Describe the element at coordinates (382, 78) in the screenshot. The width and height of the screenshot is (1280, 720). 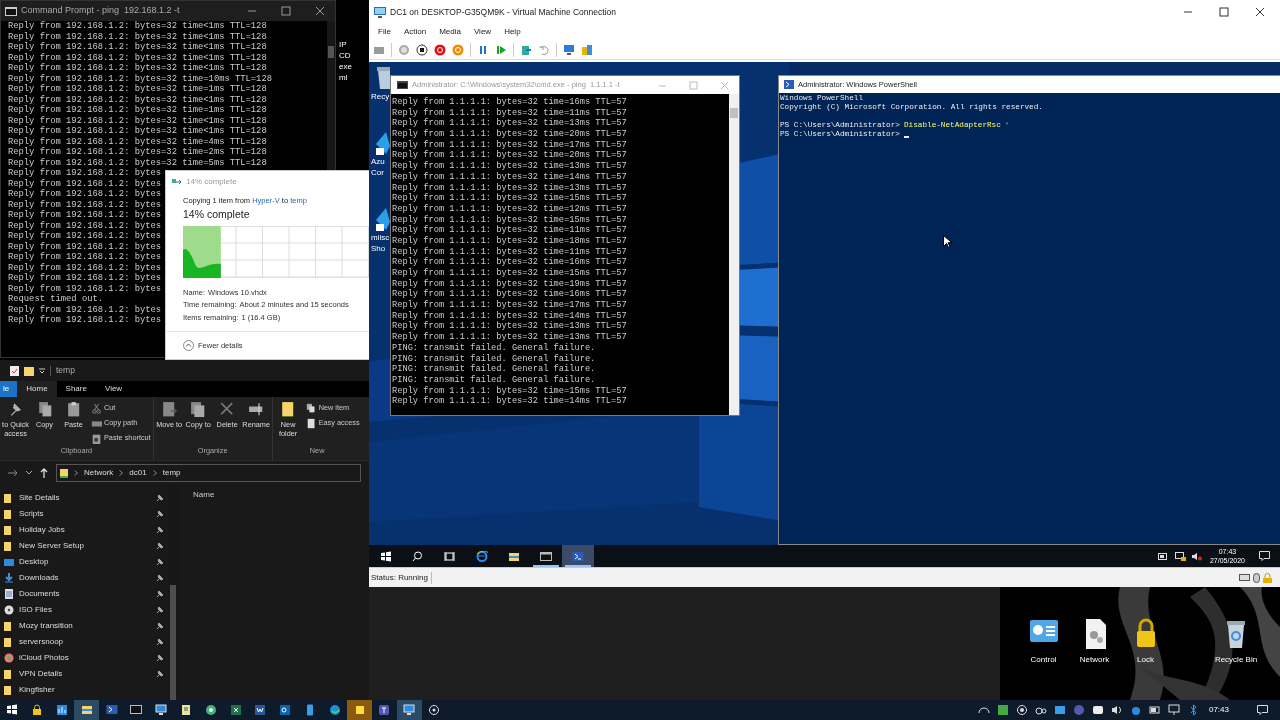
I see `recycle-bin-icon` at that location.